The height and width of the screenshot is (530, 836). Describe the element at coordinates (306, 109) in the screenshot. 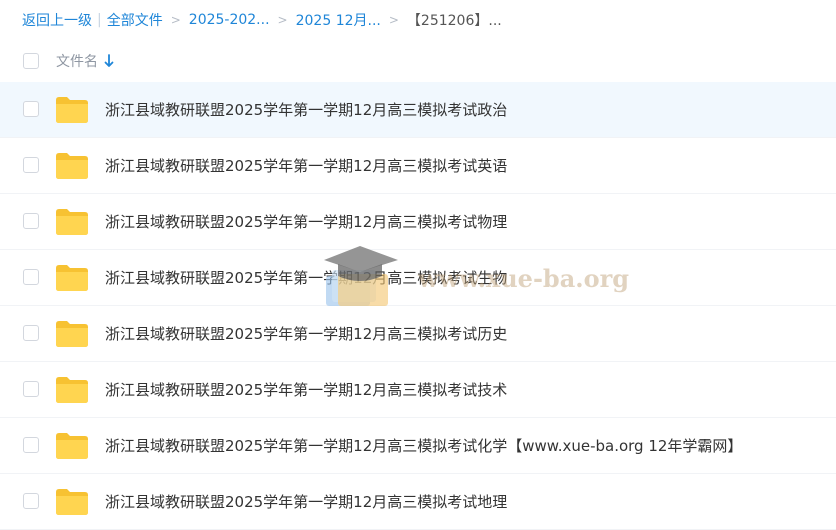

I see `file-name: 浙江县域教研联盟2025学年第一学期12月高三模拟考试政治` at that location.